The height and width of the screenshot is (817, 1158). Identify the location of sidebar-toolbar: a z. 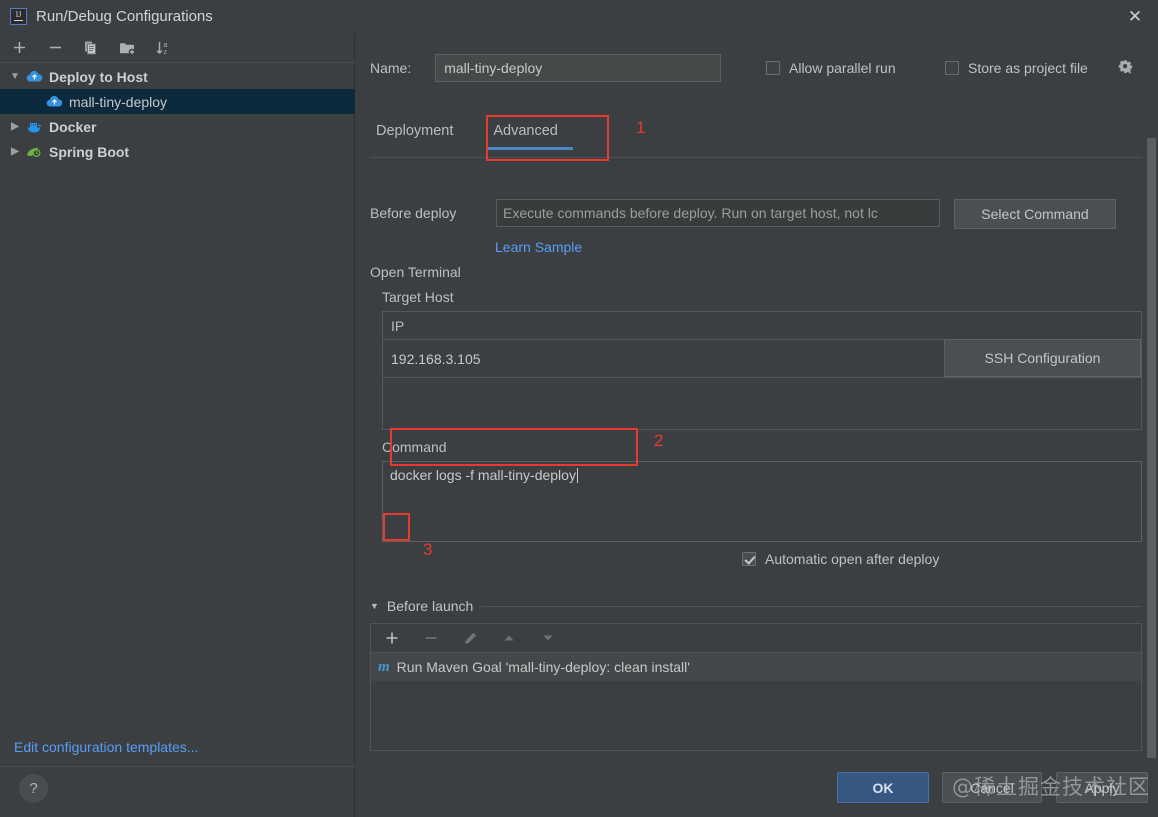
(177, 48).